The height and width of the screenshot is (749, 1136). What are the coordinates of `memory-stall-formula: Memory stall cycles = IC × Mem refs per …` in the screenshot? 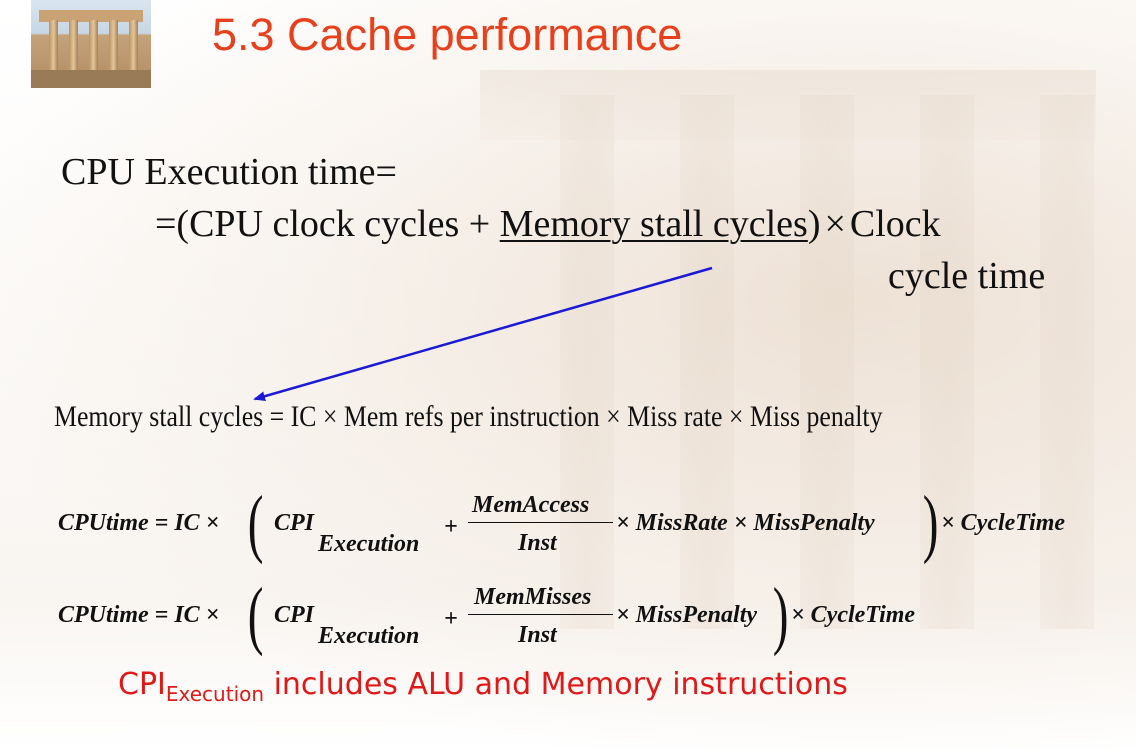 It's located at (468, 416).